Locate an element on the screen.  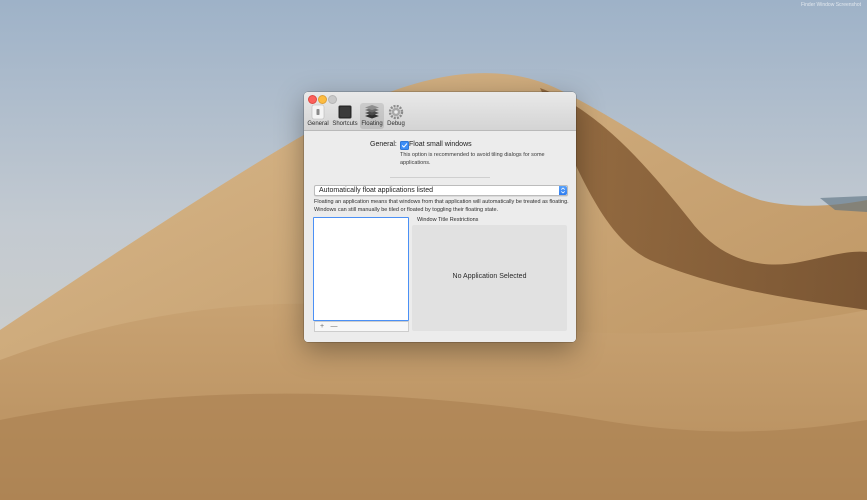
float-small-windows-checkbox is located at coordinates (404, 145).